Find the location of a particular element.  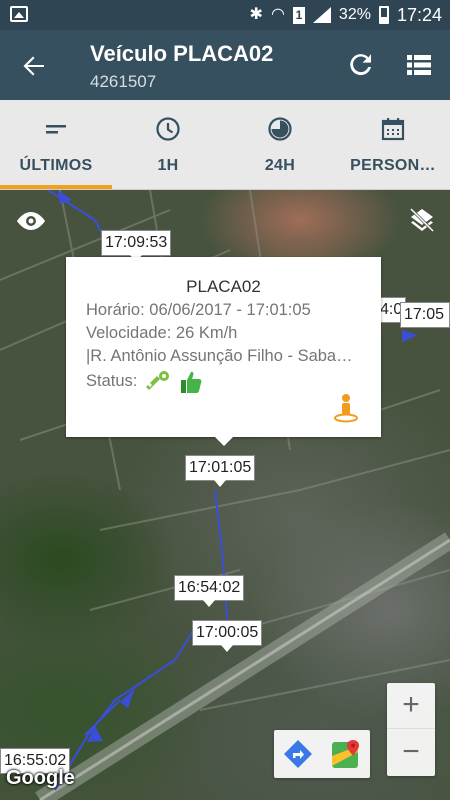

list-icon is located at coordinates (419, 65).